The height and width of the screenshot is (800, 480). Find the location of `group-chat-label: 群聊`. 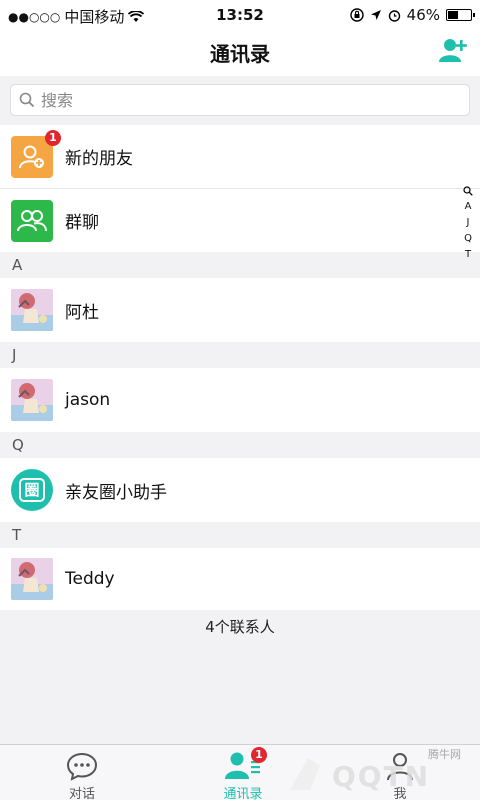

group-chat-label: 群聊 is located at coordinates (82, 223).